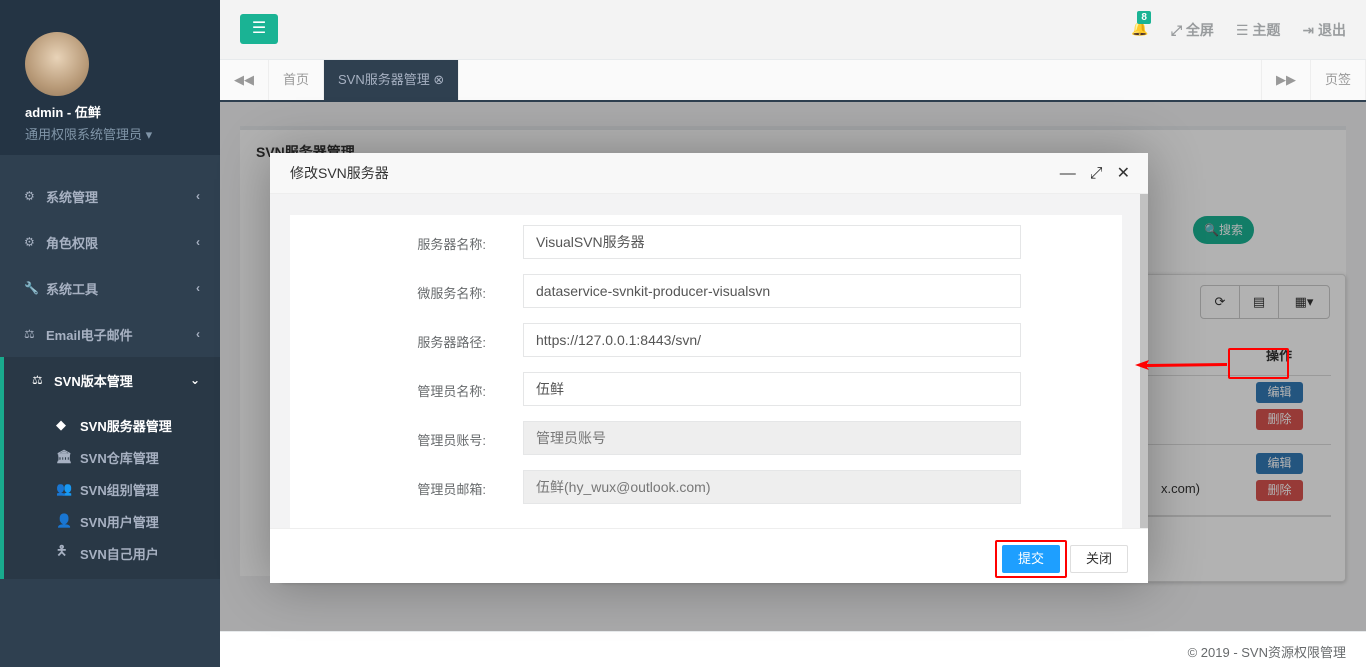 The width and height of the screenshot is (1366, 667). I want to click on label-admin-account: 管理员账号:, so click(451, 440).